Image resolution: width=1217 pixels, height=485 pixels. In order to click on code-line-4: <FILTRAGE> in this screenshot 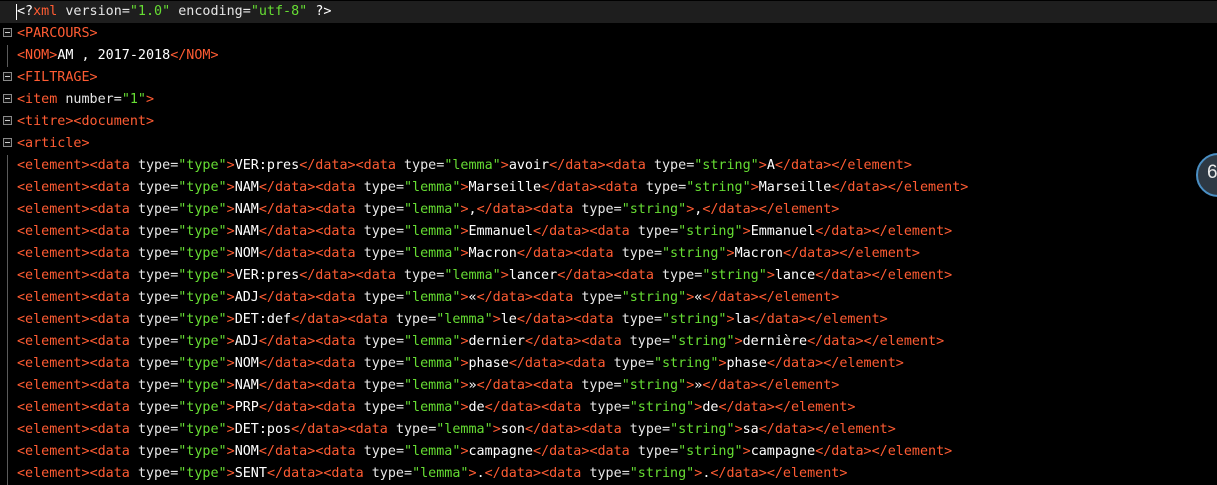, I will do `click(608, 78)`.